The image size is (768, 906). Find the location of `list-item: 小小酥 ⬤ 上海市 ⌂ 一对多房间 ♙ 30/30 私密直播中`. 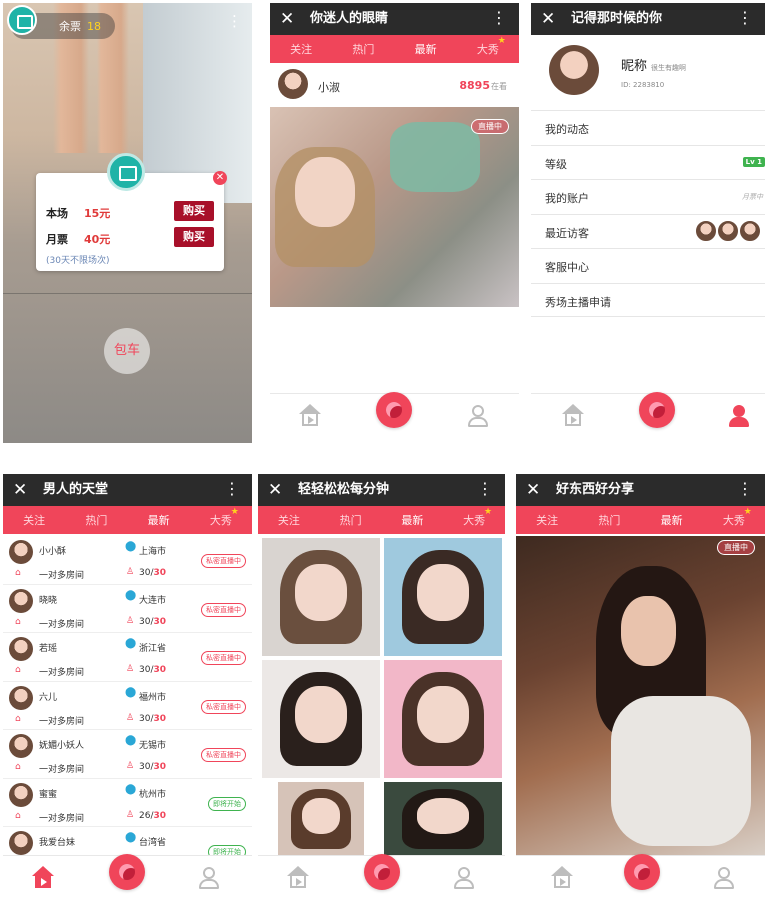

list-item: 小小酥 ⬤ 上海市 ⌂ 一对多房间 ♙ 30/30 私密直播中 is located at coordinates (127, 560).